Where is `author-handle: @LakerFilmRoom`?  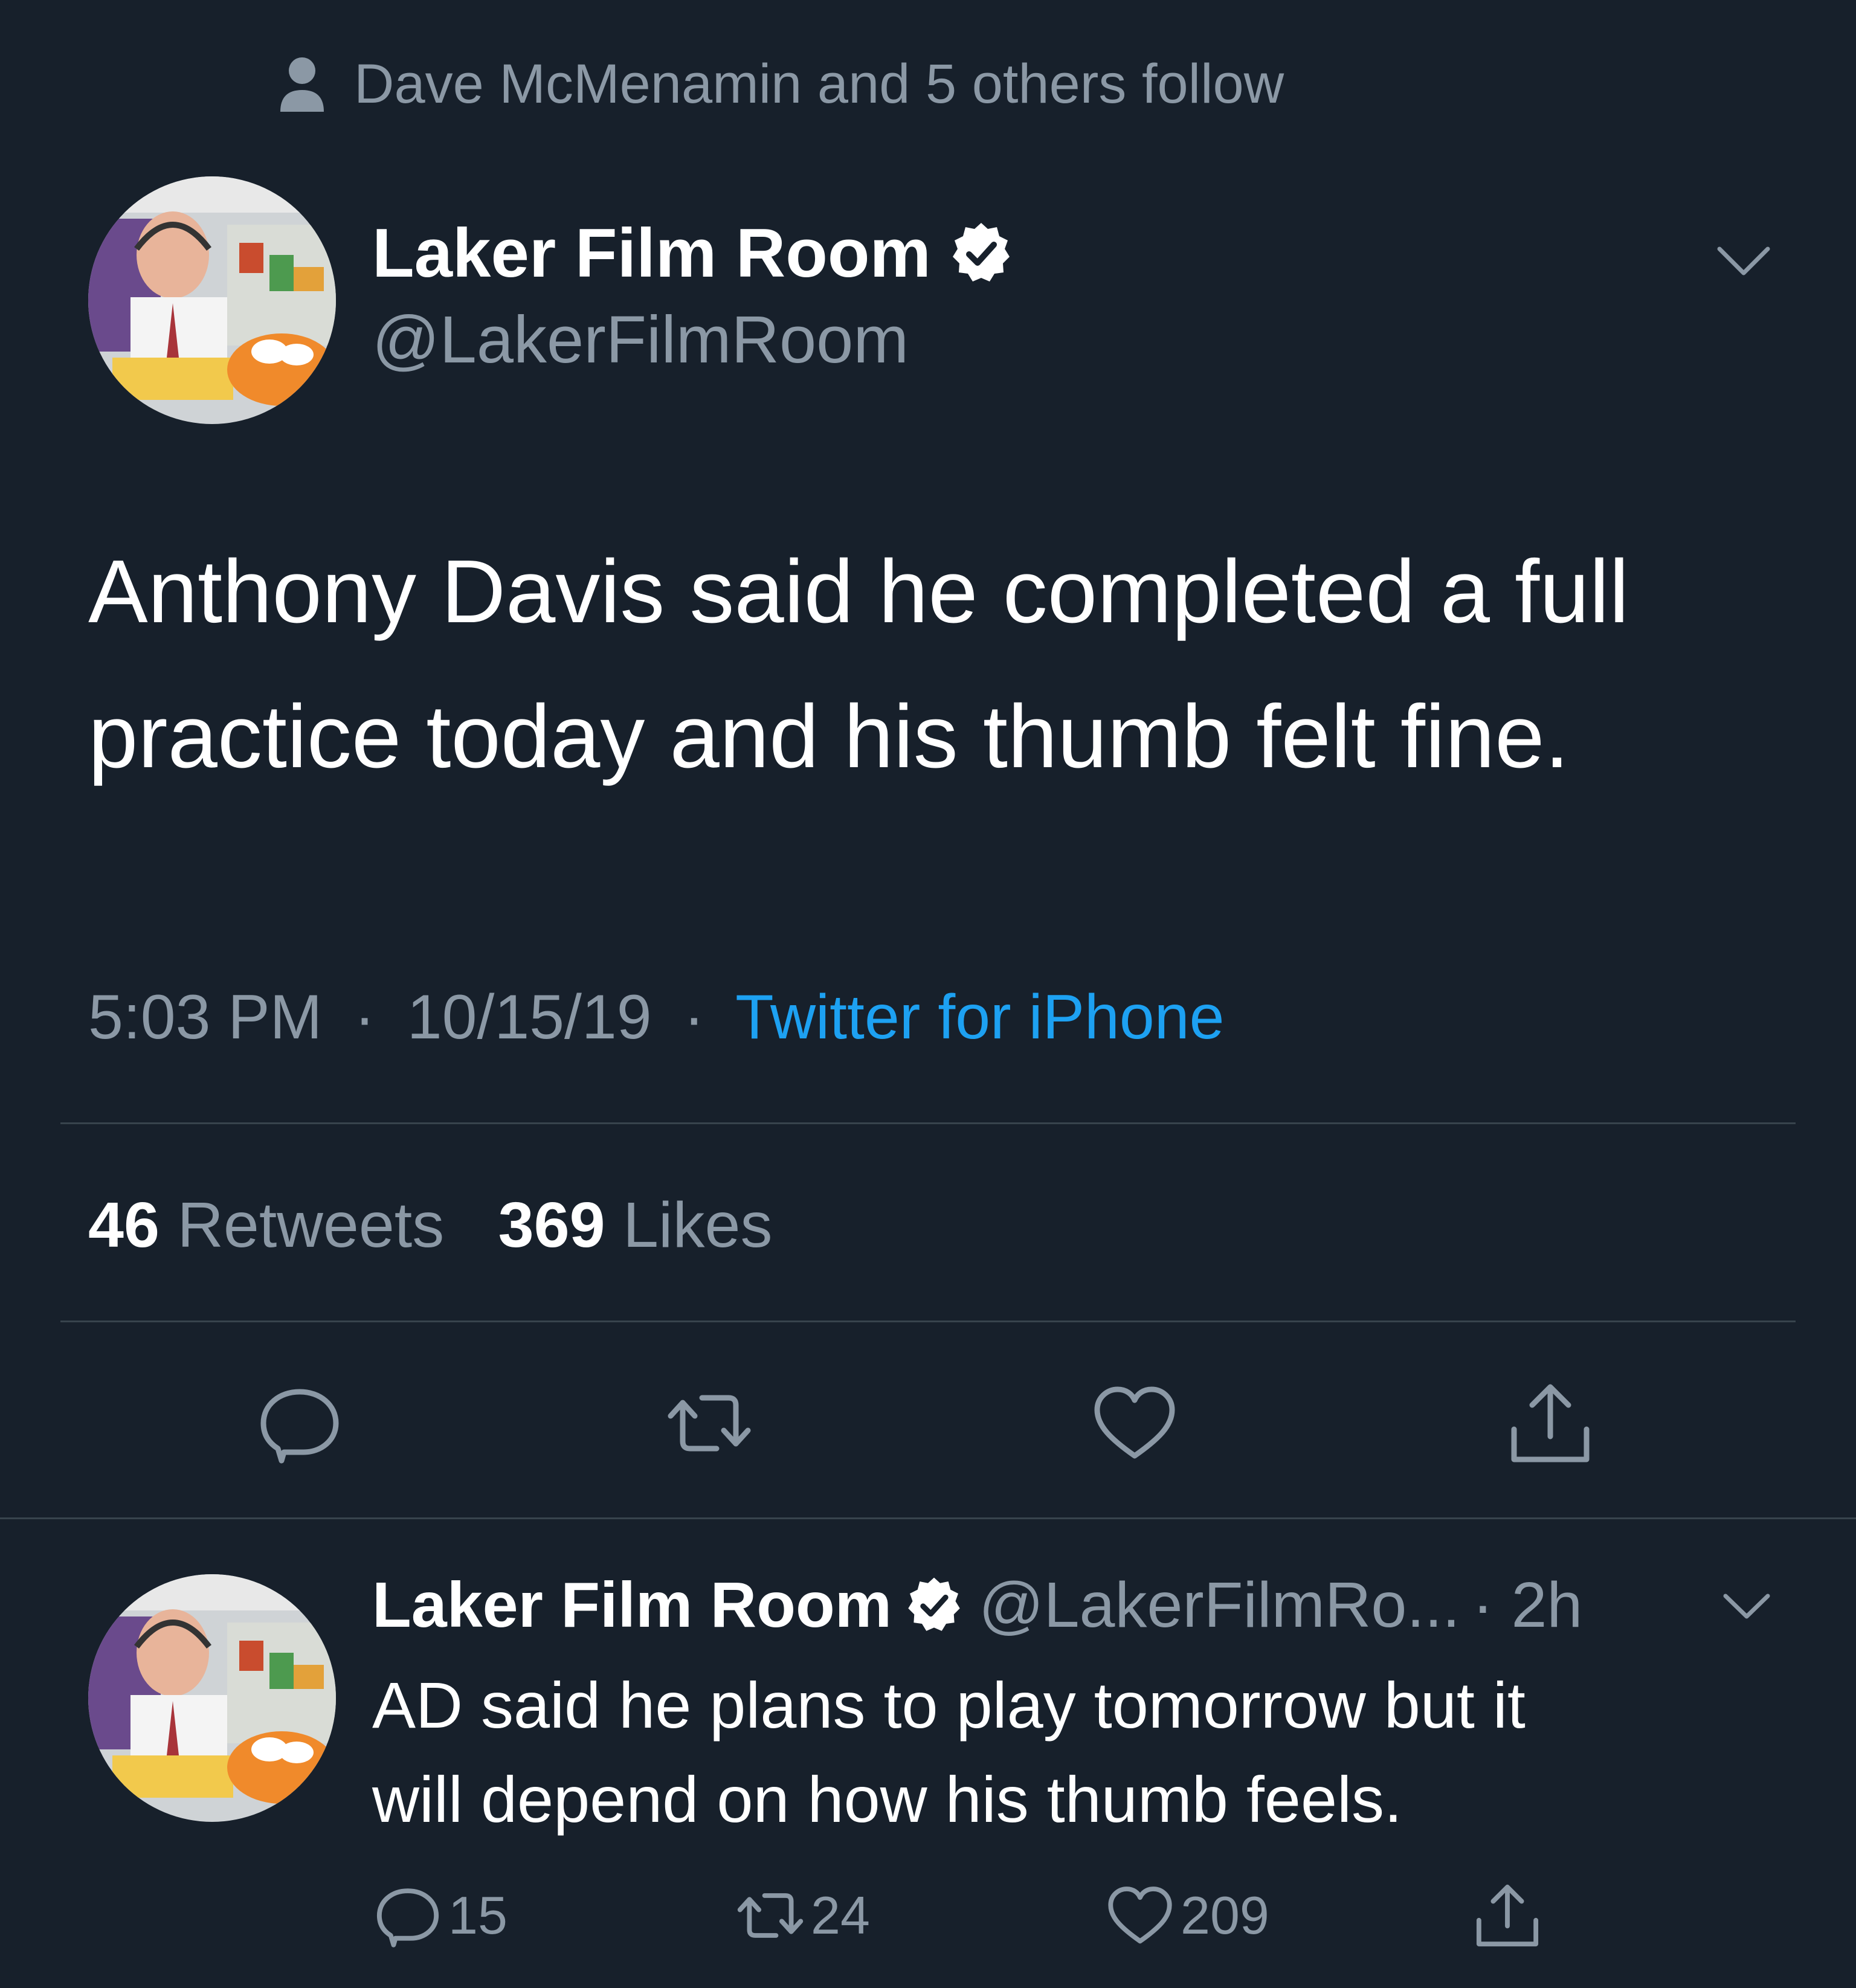
author-handle: @LakerFilmRoom is located at coordinates (640, 340).